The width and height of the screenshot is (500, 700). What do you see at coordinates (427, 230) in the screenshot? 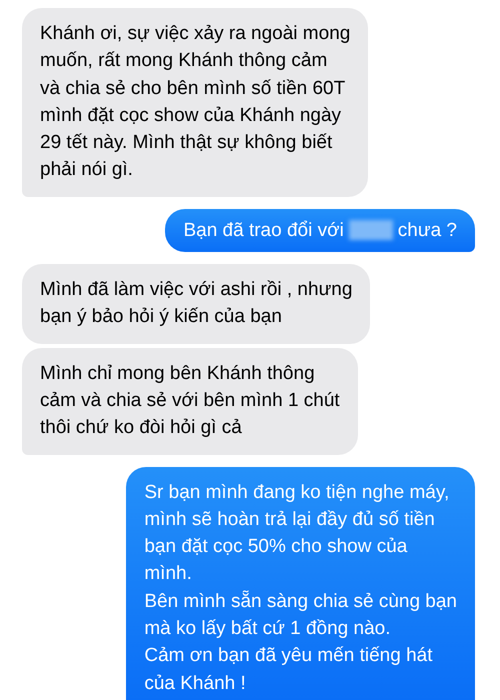
I see `message-text: chưa ?` at bounding box center [427, 230].